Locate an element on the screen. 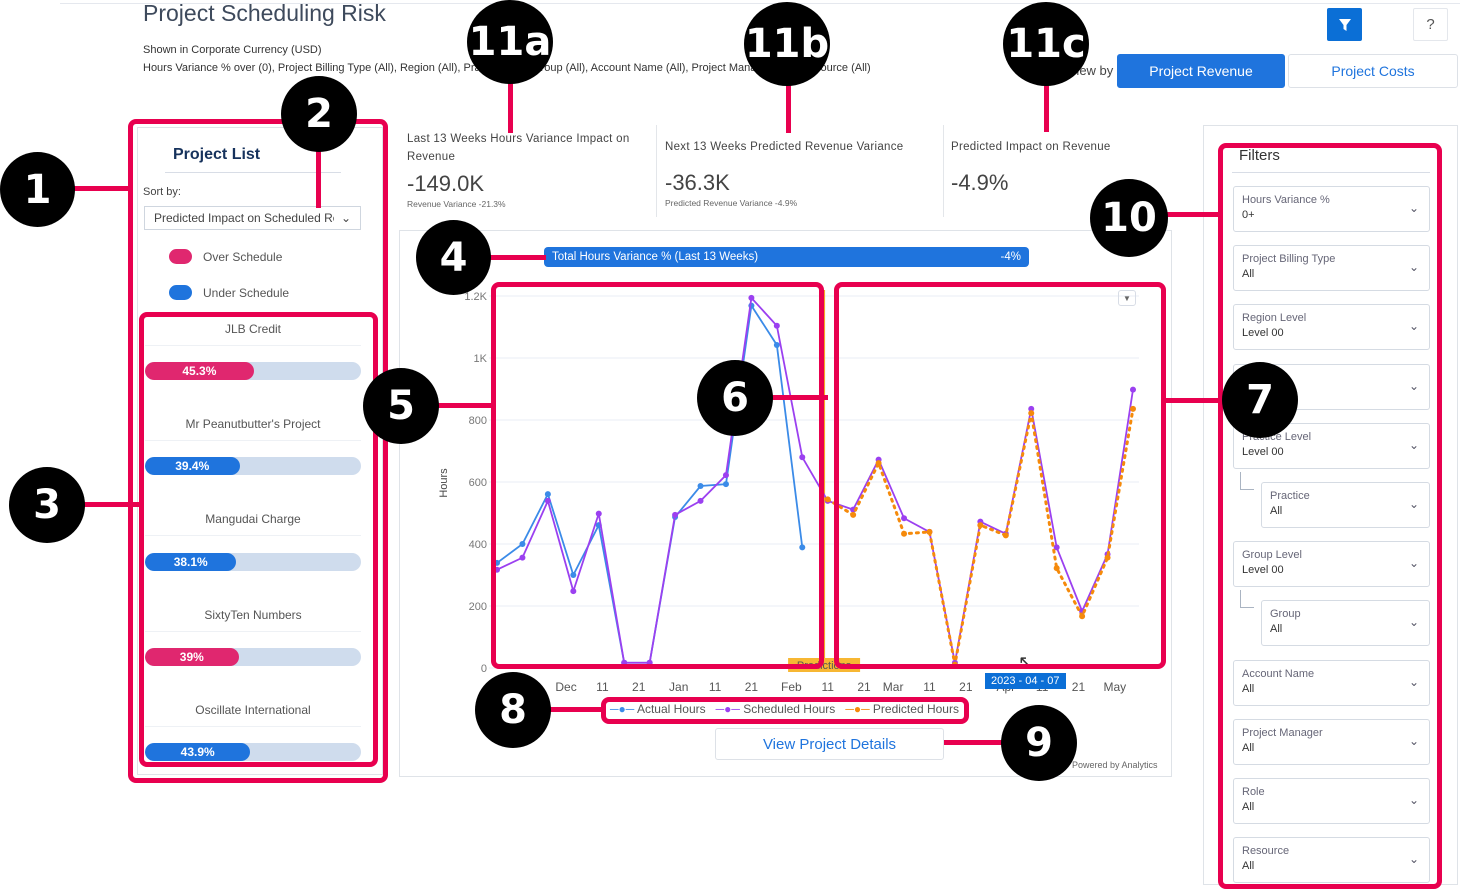 The height and width of the screenshot is (891, 1463). y-tick-label: 600 is located at coordinates (478, 483).